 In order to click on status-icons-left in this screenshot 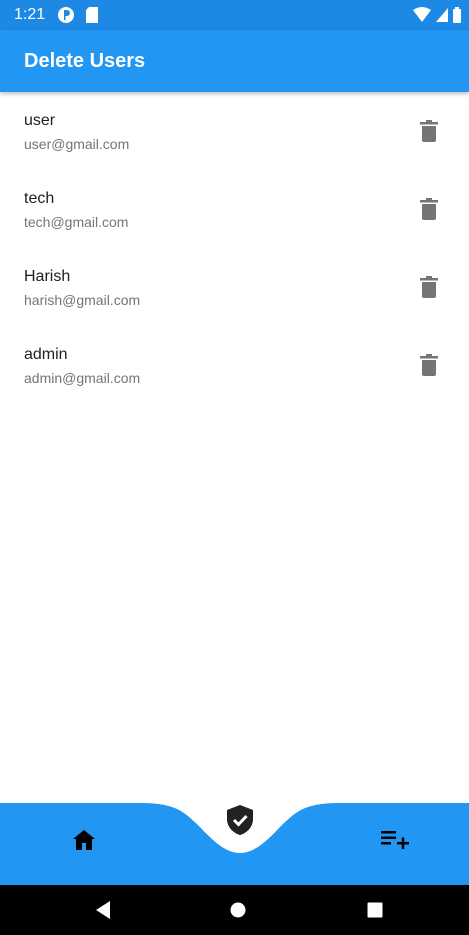, I will do `click(78, 15)`.